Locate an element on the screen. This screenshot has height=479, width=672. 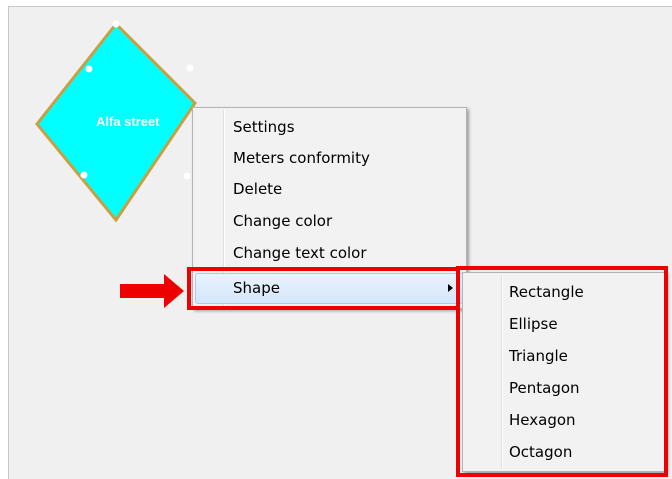
menu-item-change-text-color: Change text color is located at coordinates (329, 253).